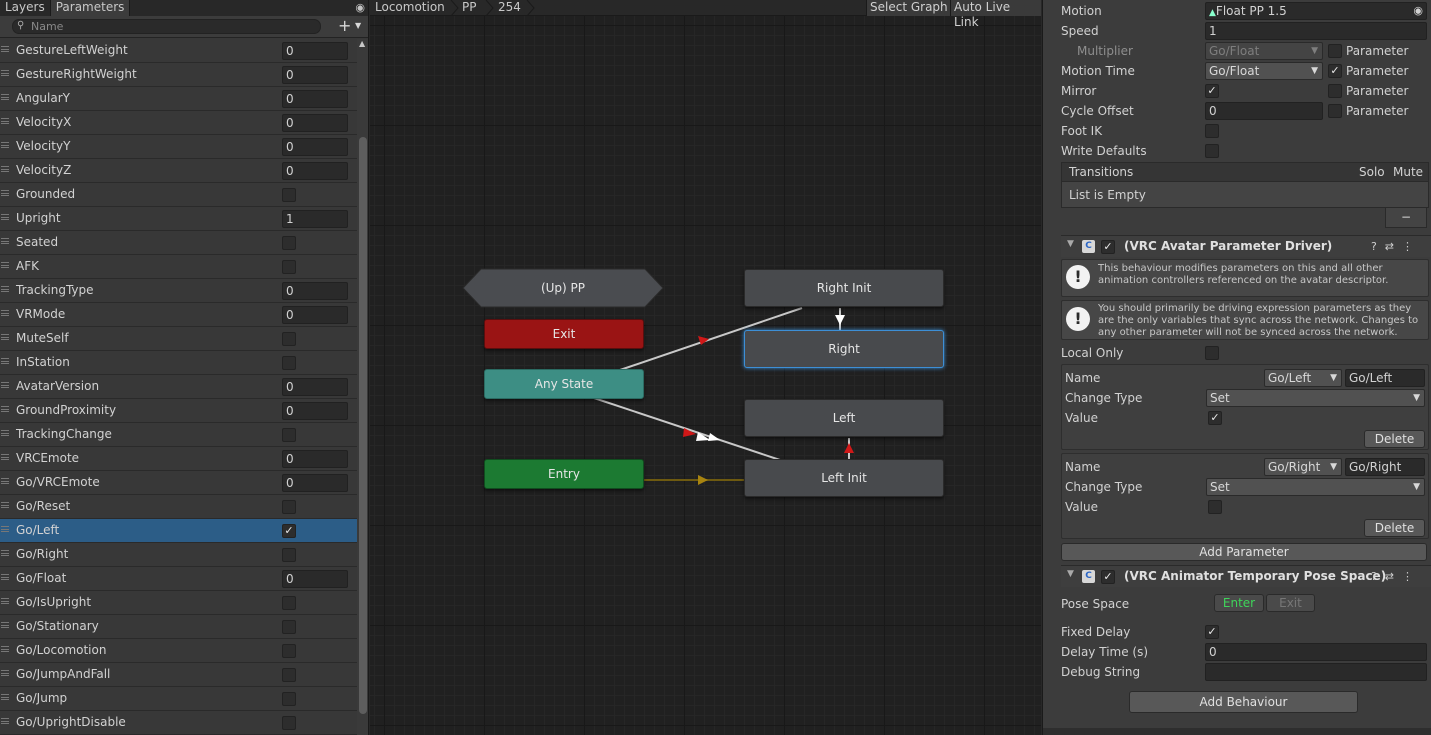 This screenshot has width=1431, height=735. What do you see at coordinates (178, 99) in the screenshot?
I see `parameter-row: AngularY 0` at bounding box center [178, 99].